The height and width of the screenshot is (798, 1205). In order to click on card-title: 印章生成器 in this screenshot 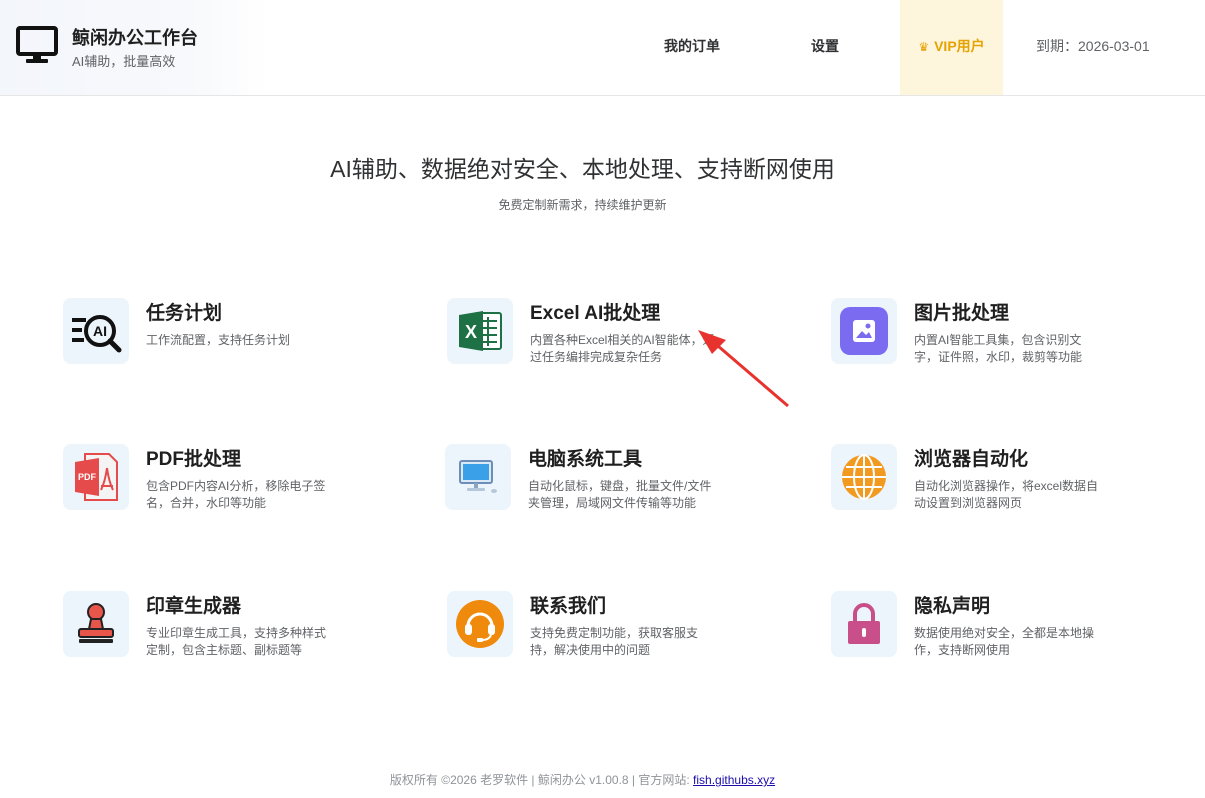, I will do `click(194, 606)`.